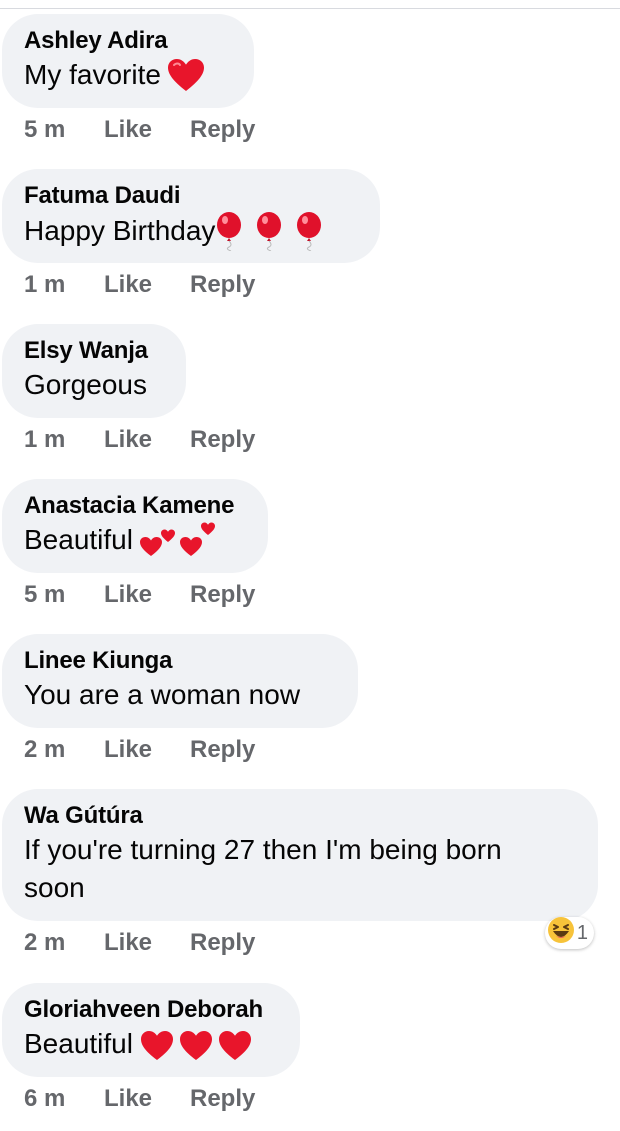  I want to click on comment-author: Linee Kiunga, so click(180, 661).